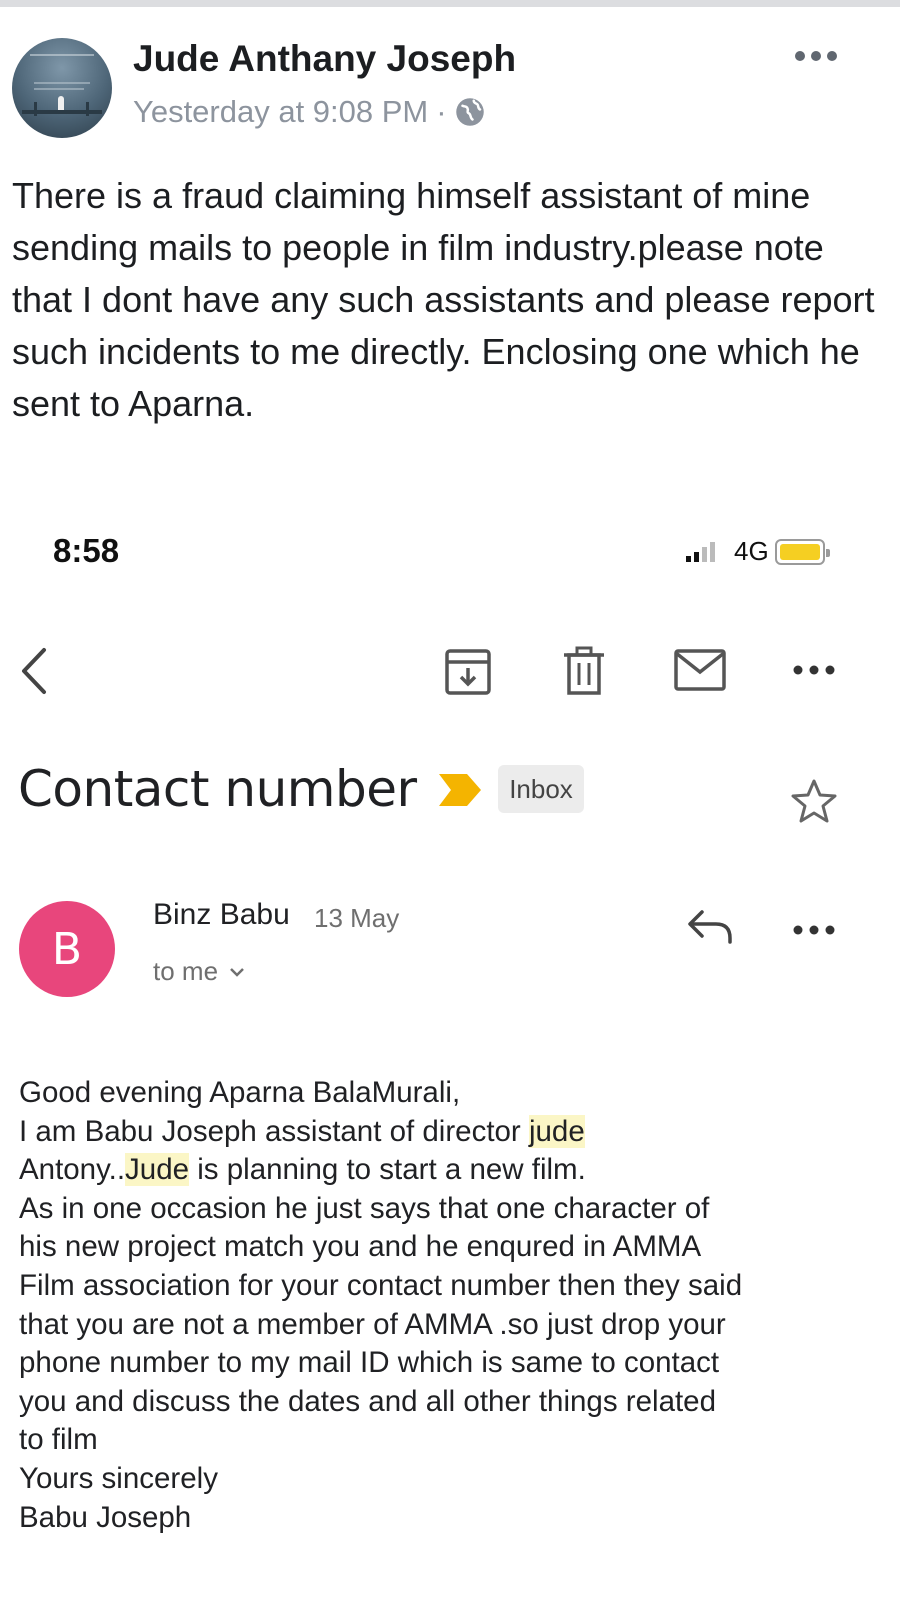 The height and width of the screenshot is (1600, 900). I want to click on post-meta: Yesterday at 9:08 PM ·, so click(309, 112).